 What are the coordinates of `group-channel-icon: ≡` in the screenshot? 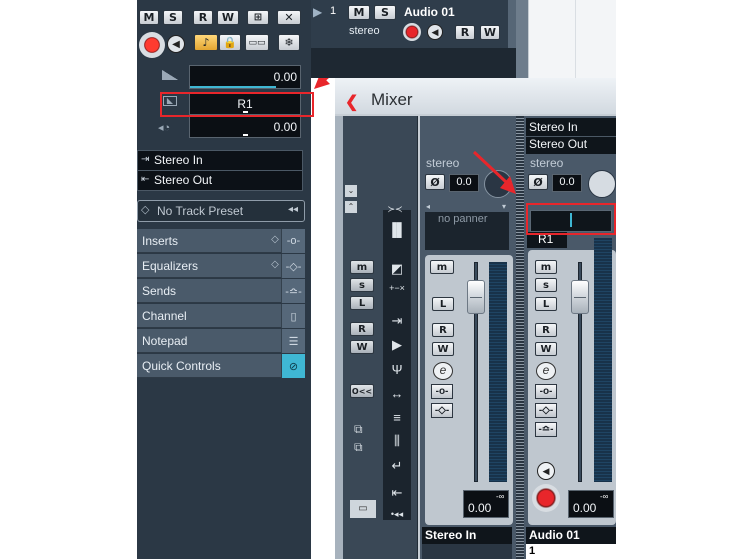 It's located at (397, 417).